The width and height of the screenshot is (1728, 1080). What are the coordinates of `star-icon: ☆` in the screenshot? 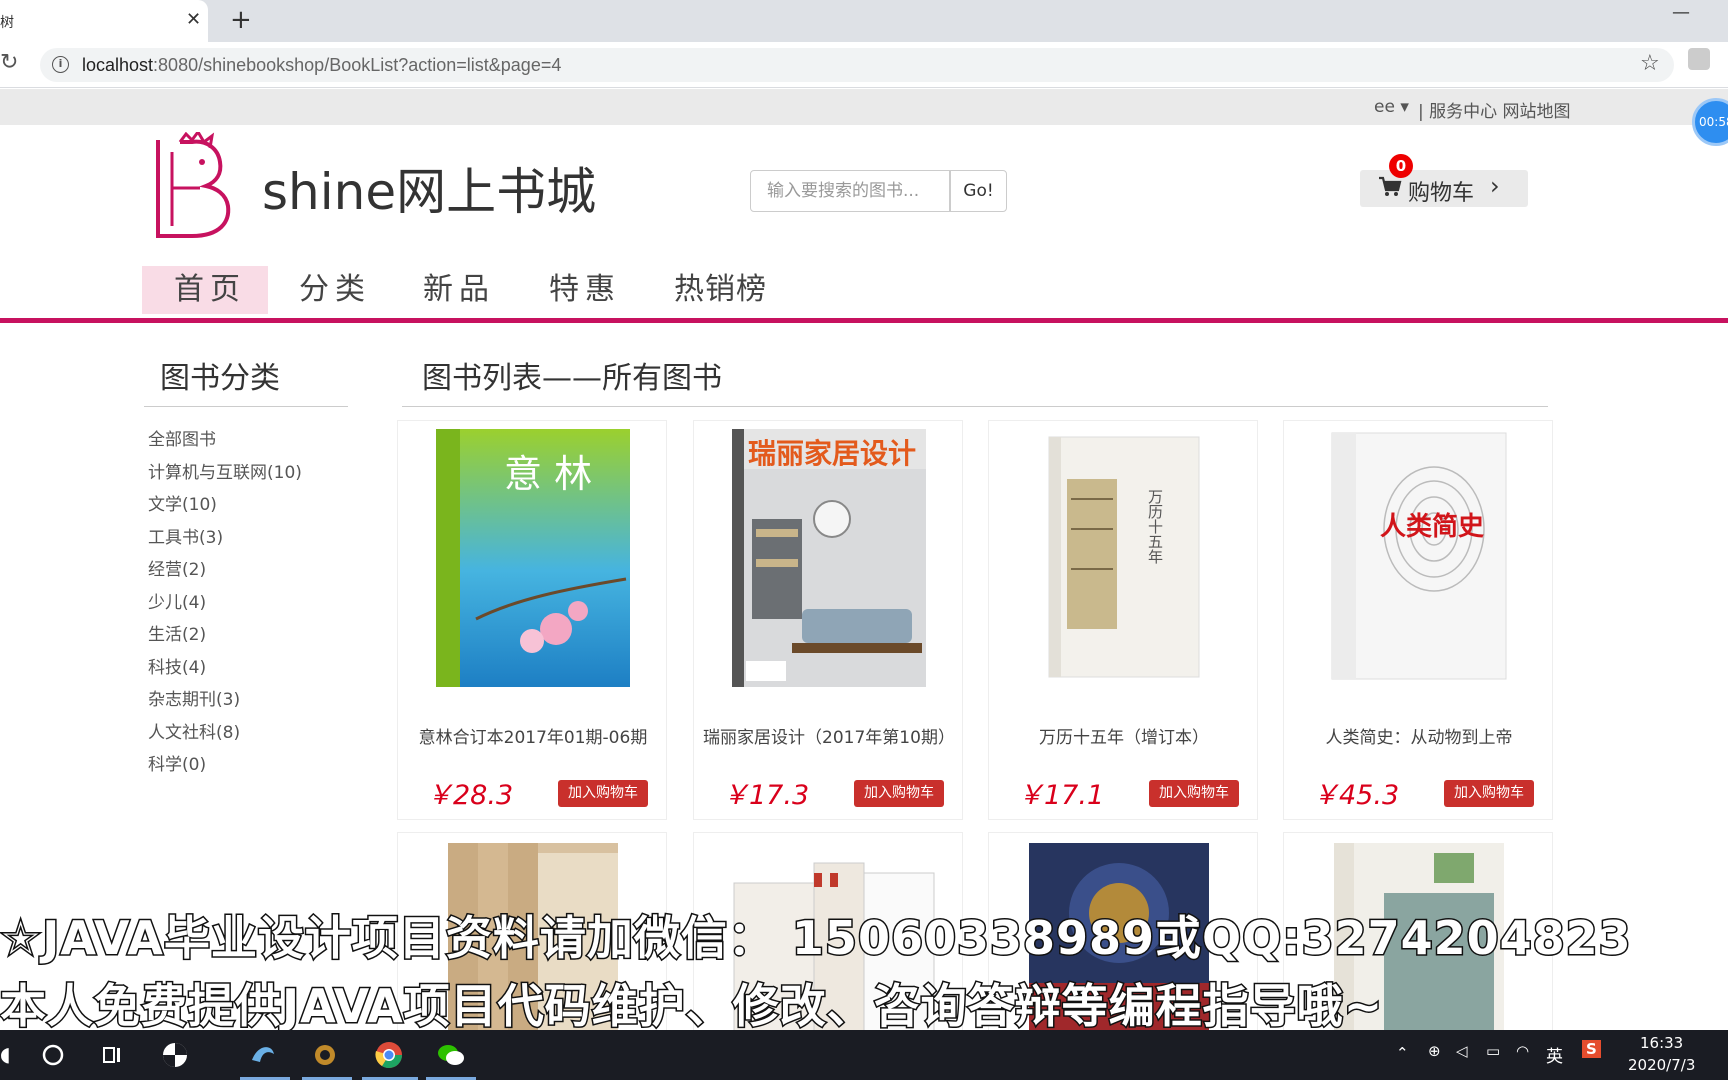 It's located at (1650, 63).